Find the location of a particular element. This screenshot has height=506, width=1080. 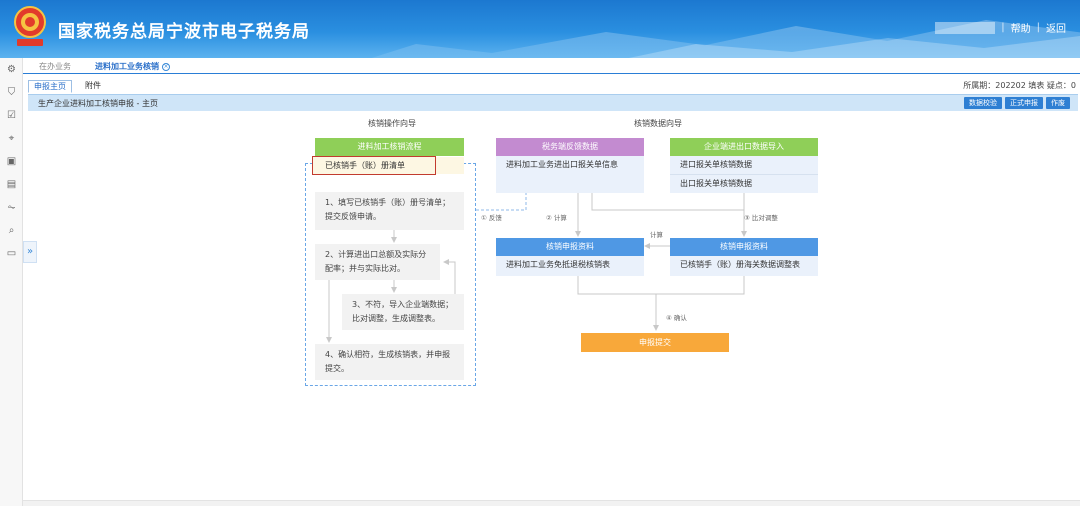

user-name-masked is located at coordinates (965, 27).